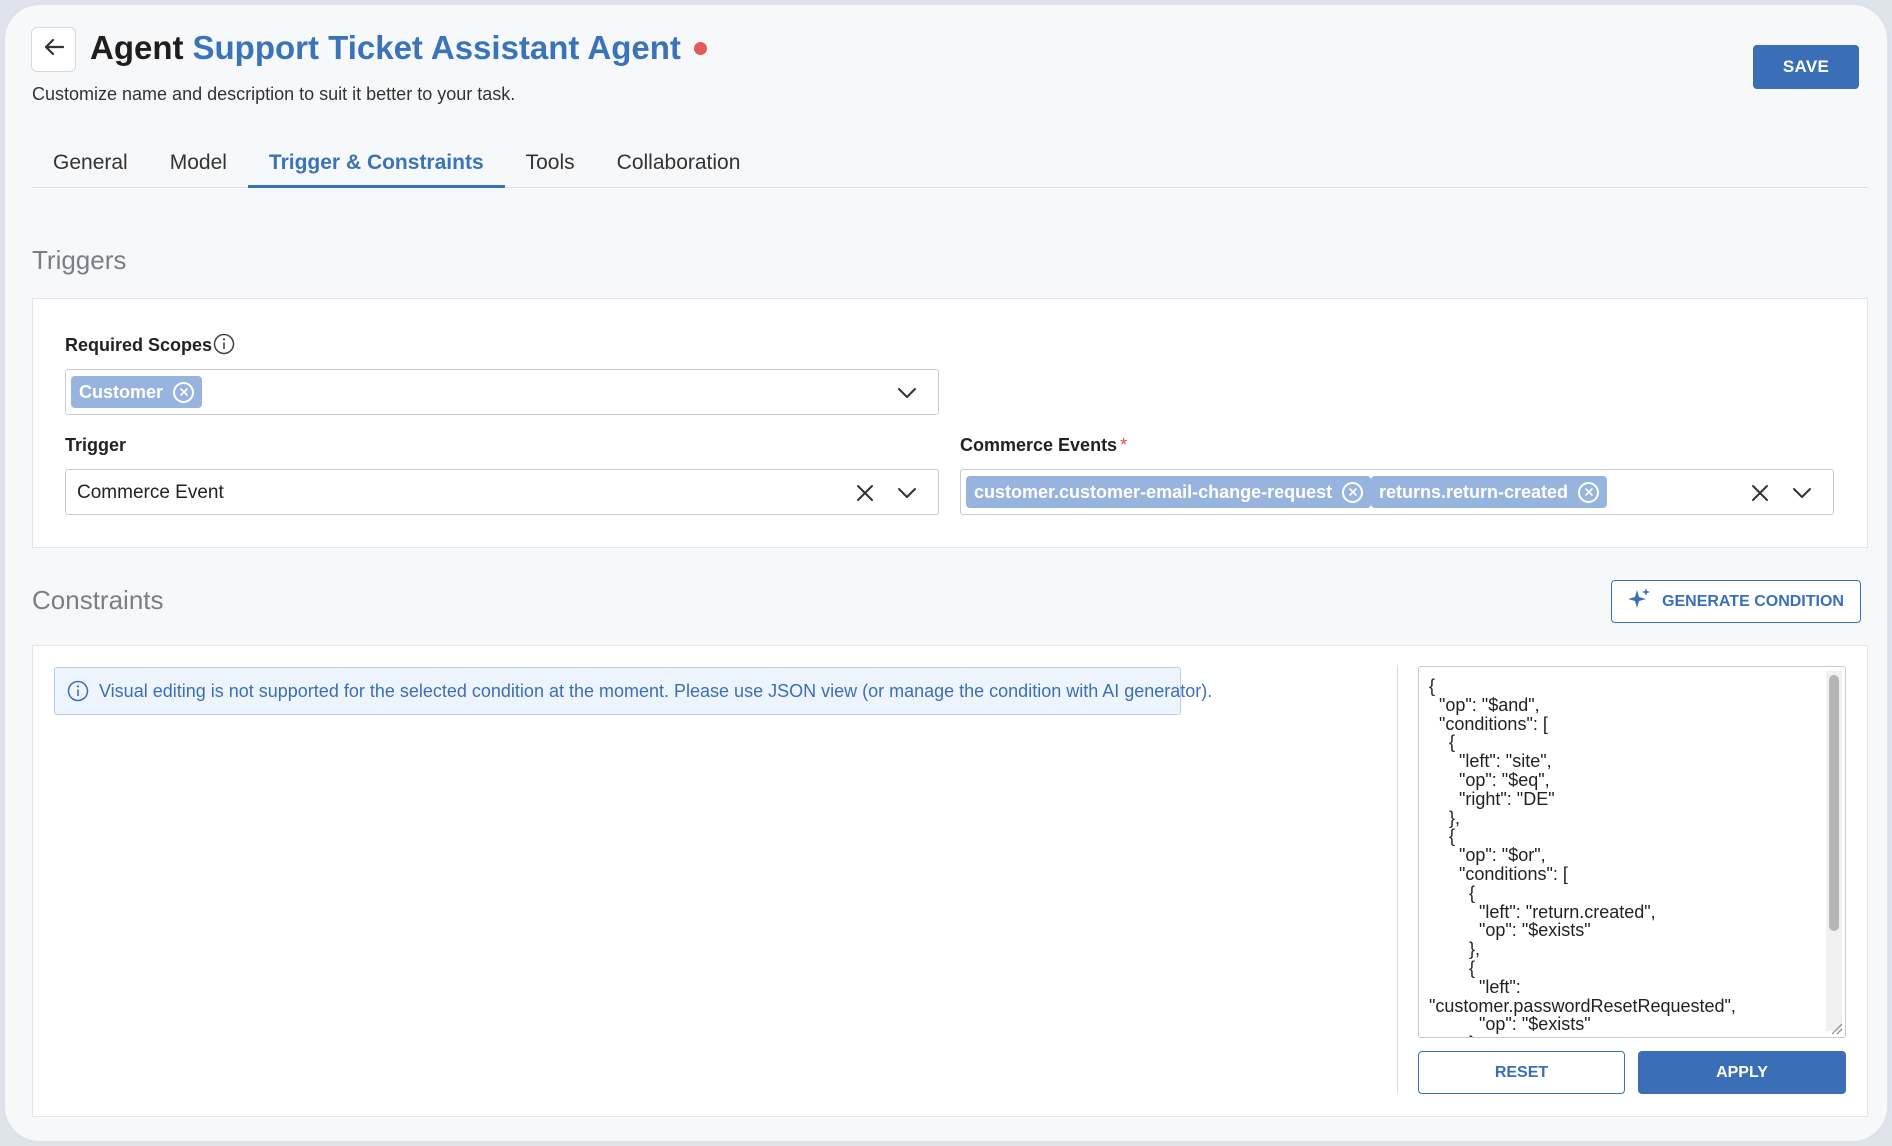 This screenshot has width=1892, height=1146. I want to click on tab-general: General, so click(90, 166).